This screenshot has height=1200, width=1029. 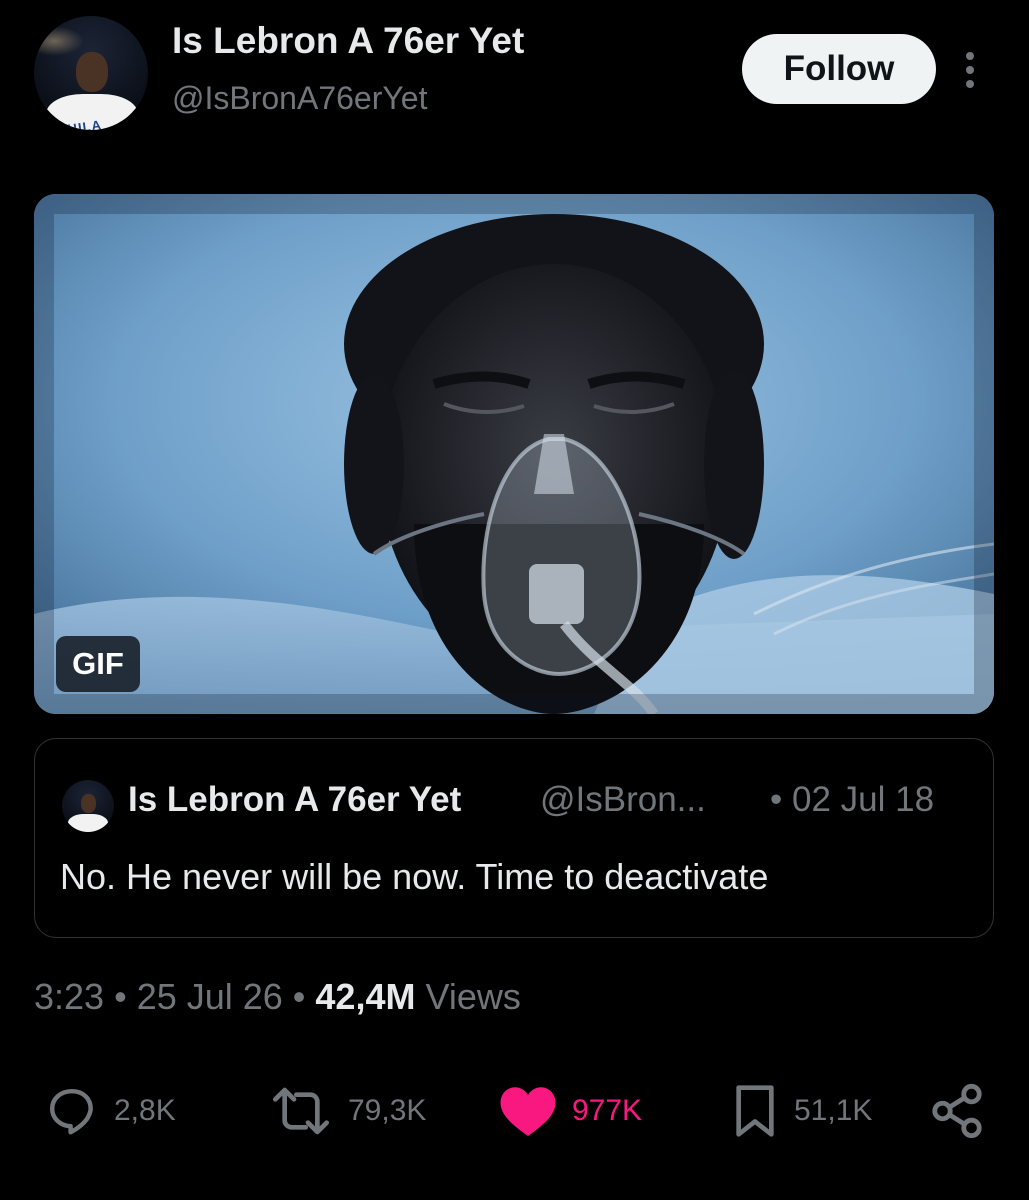 I want to click on repost-action: 79,3K, so click(x=347, y=1111).